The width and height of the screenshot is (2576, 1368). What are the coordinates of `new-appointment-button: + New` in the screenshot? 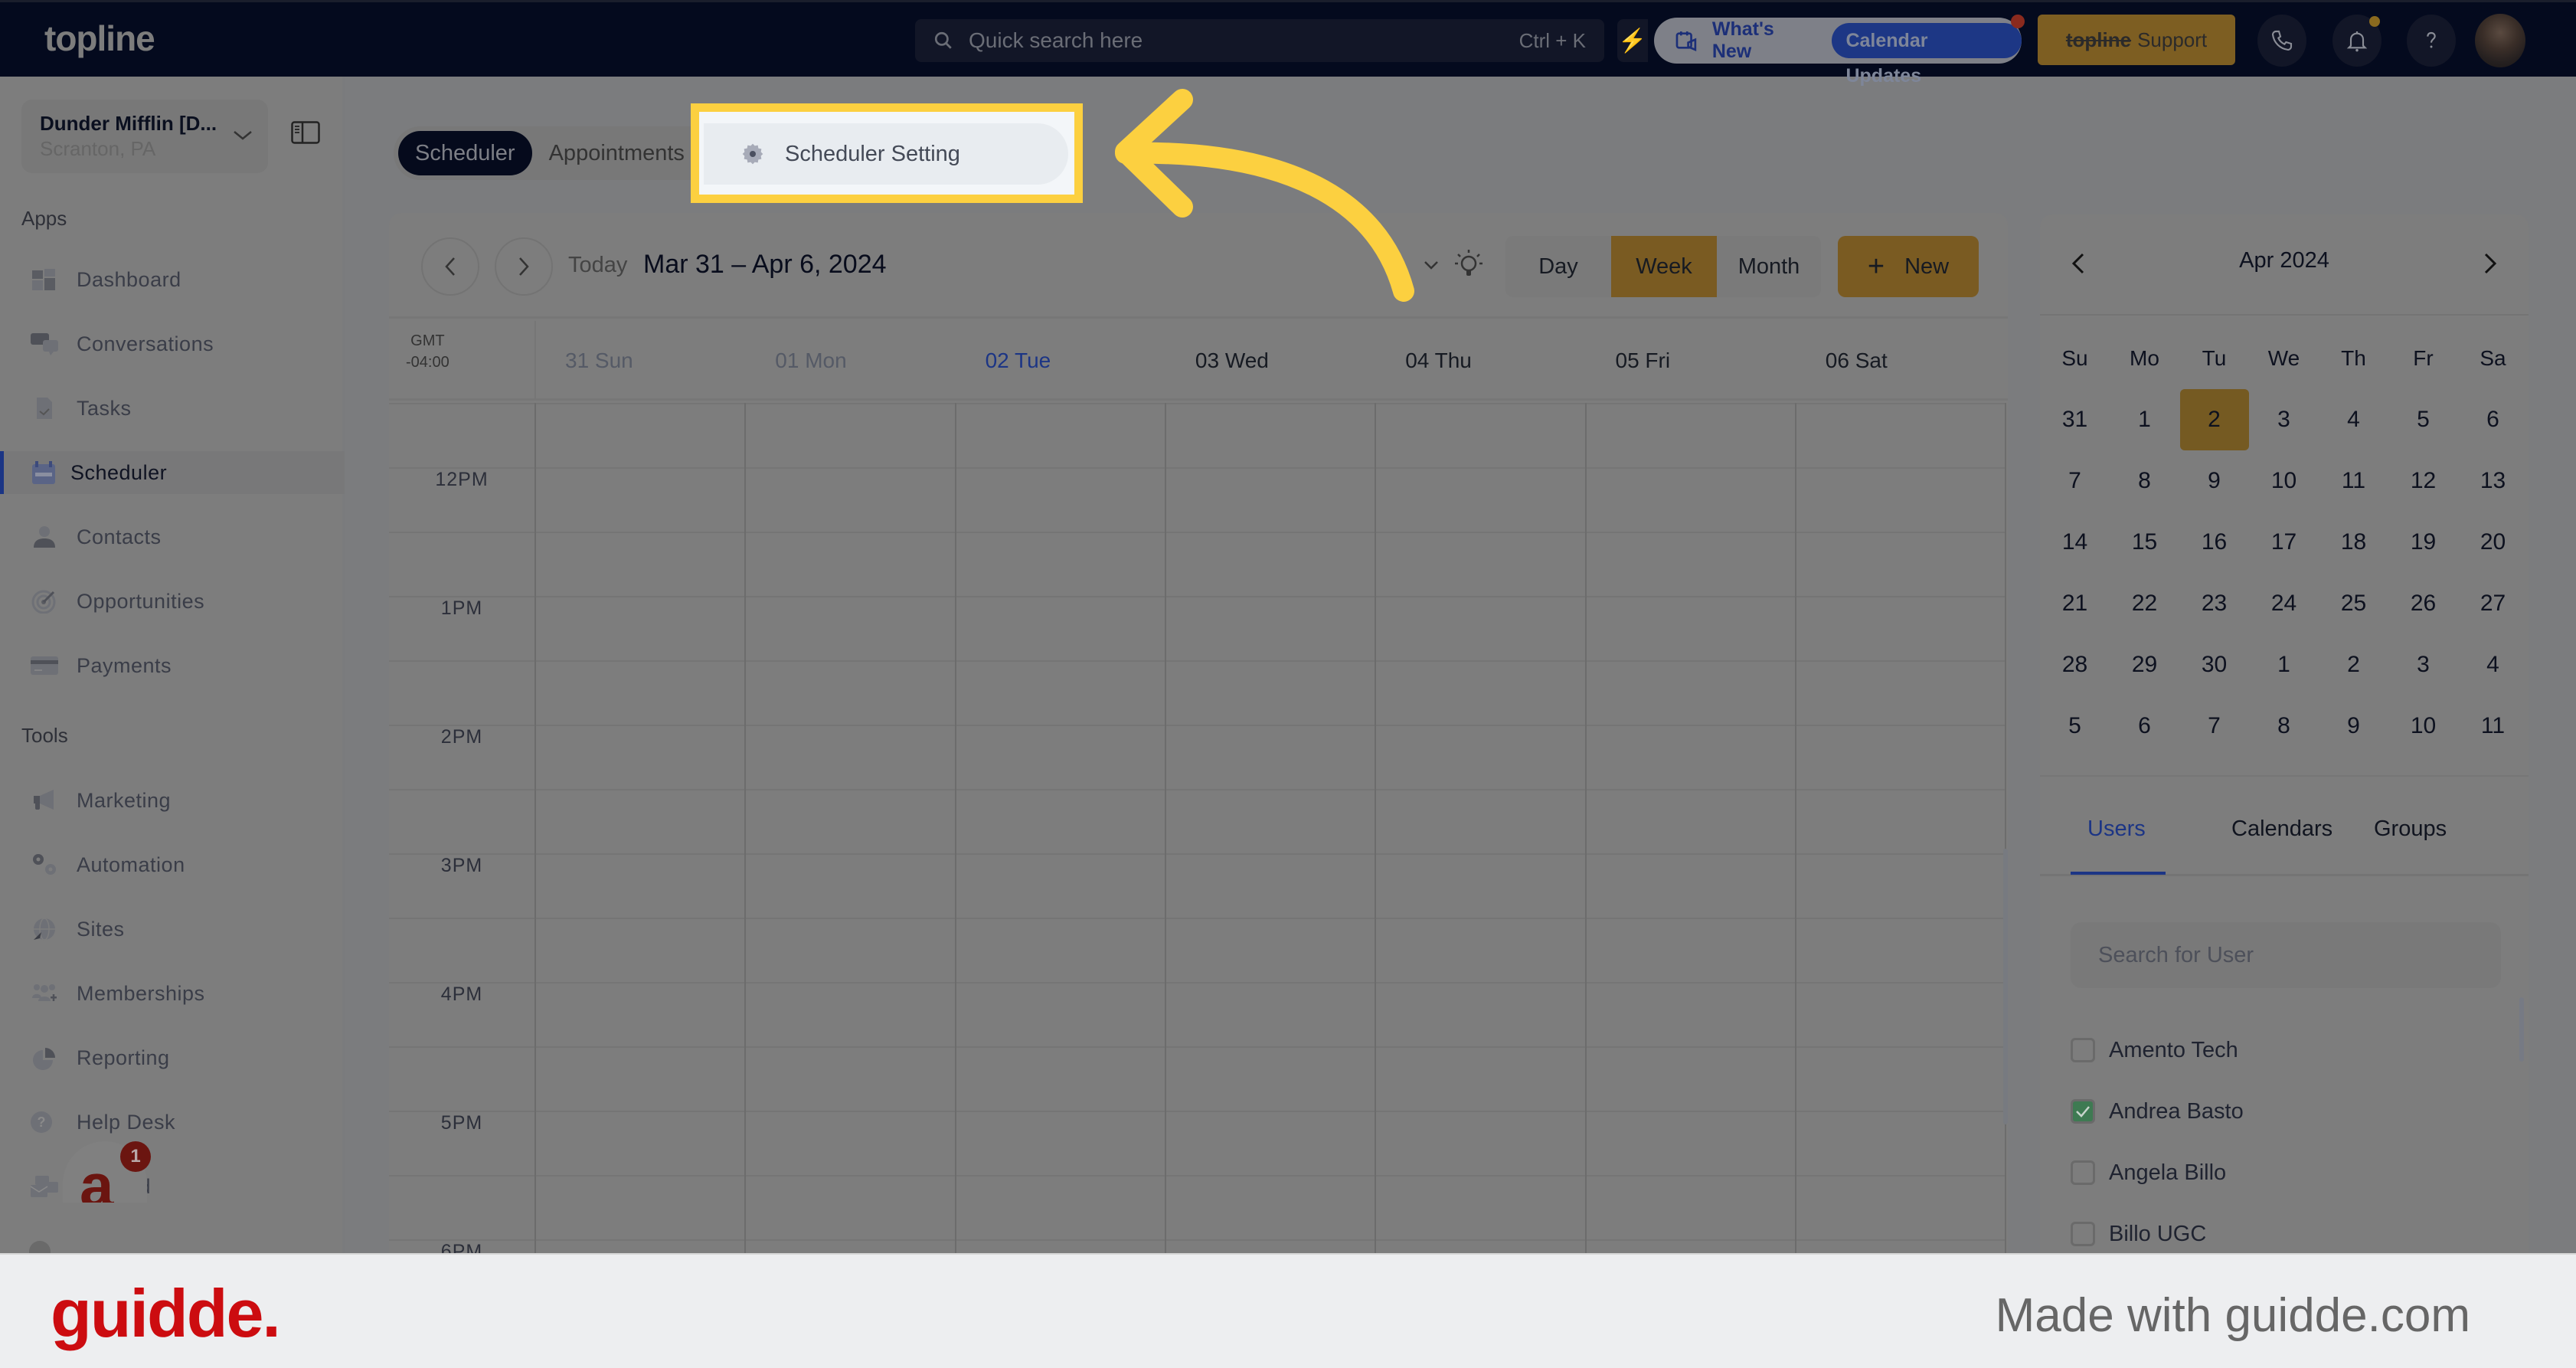 It's located at (1908, 266).